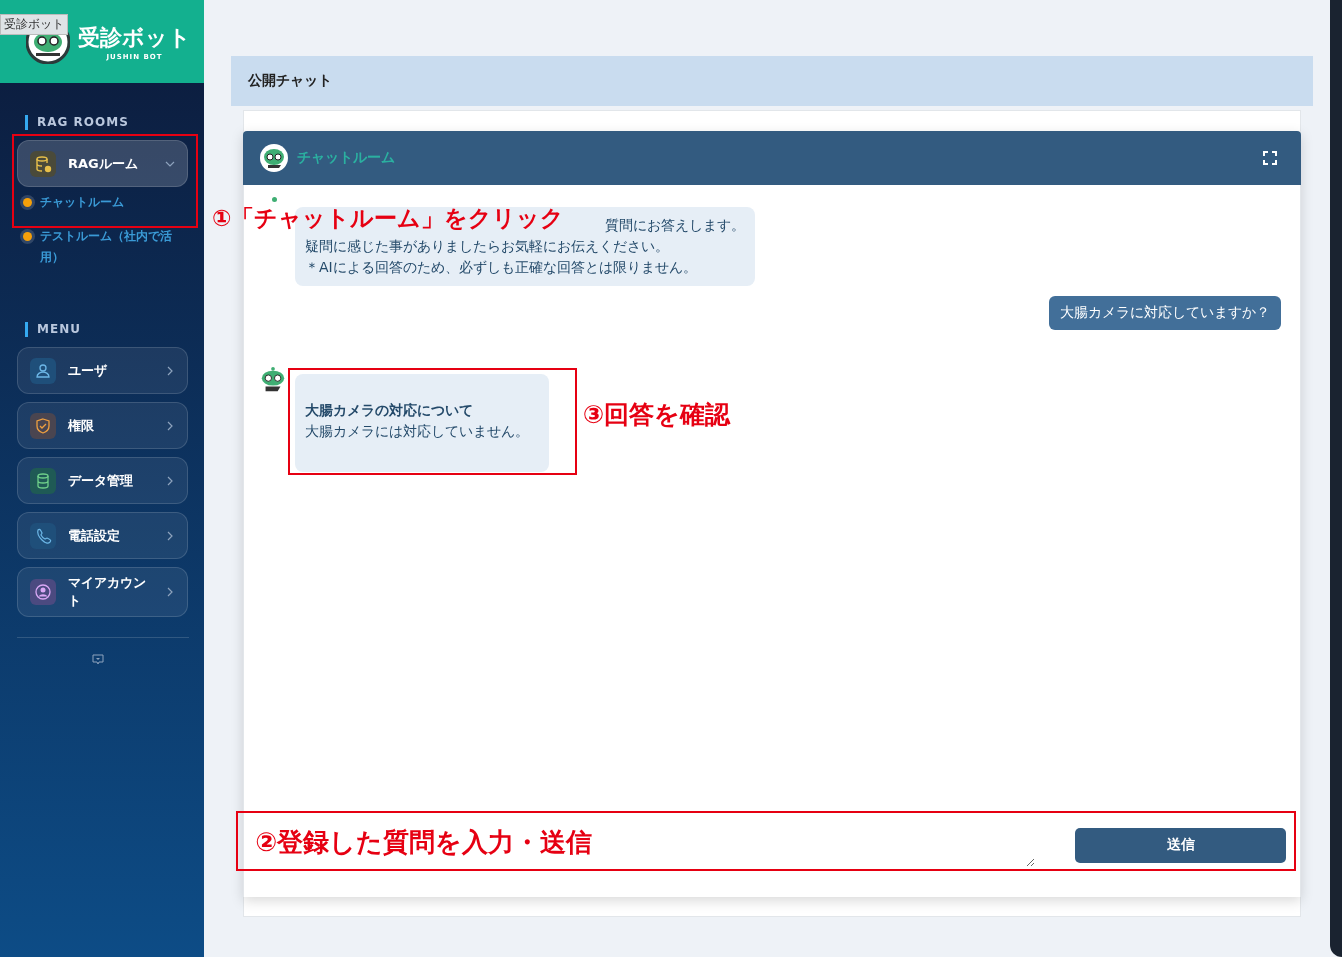 Image resolution: width=1342 pixels, height=957 pixels. I want to click on tooltip: 受診ボット, so click(34, 24).